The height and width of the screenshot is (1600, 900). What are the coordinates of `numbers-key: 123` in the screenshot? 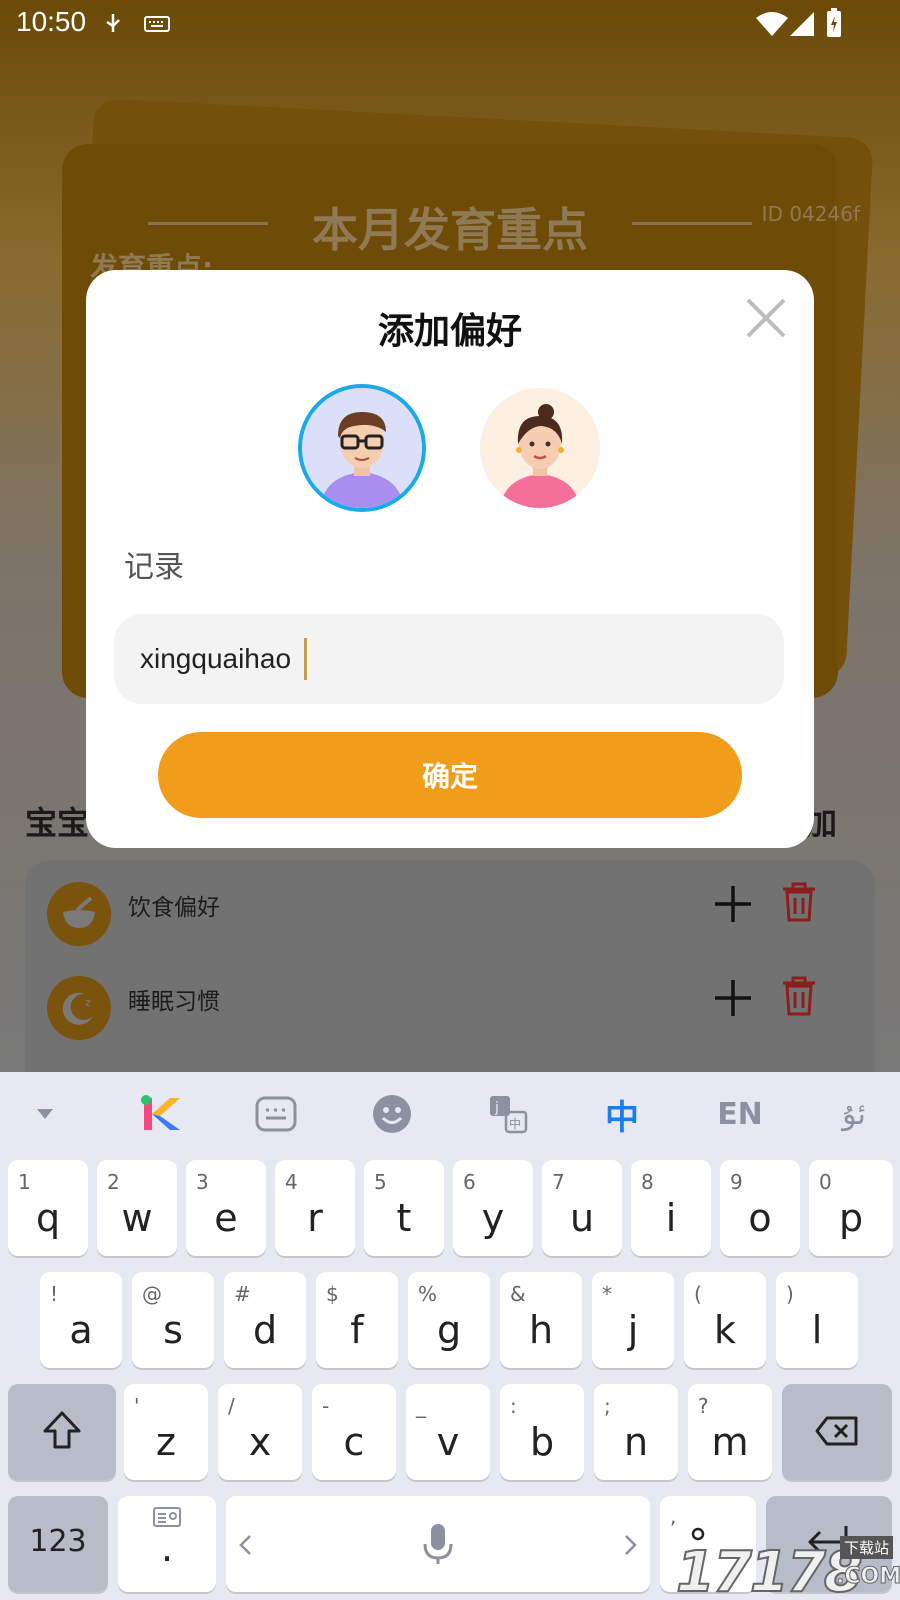 It's located at (58, 1544).